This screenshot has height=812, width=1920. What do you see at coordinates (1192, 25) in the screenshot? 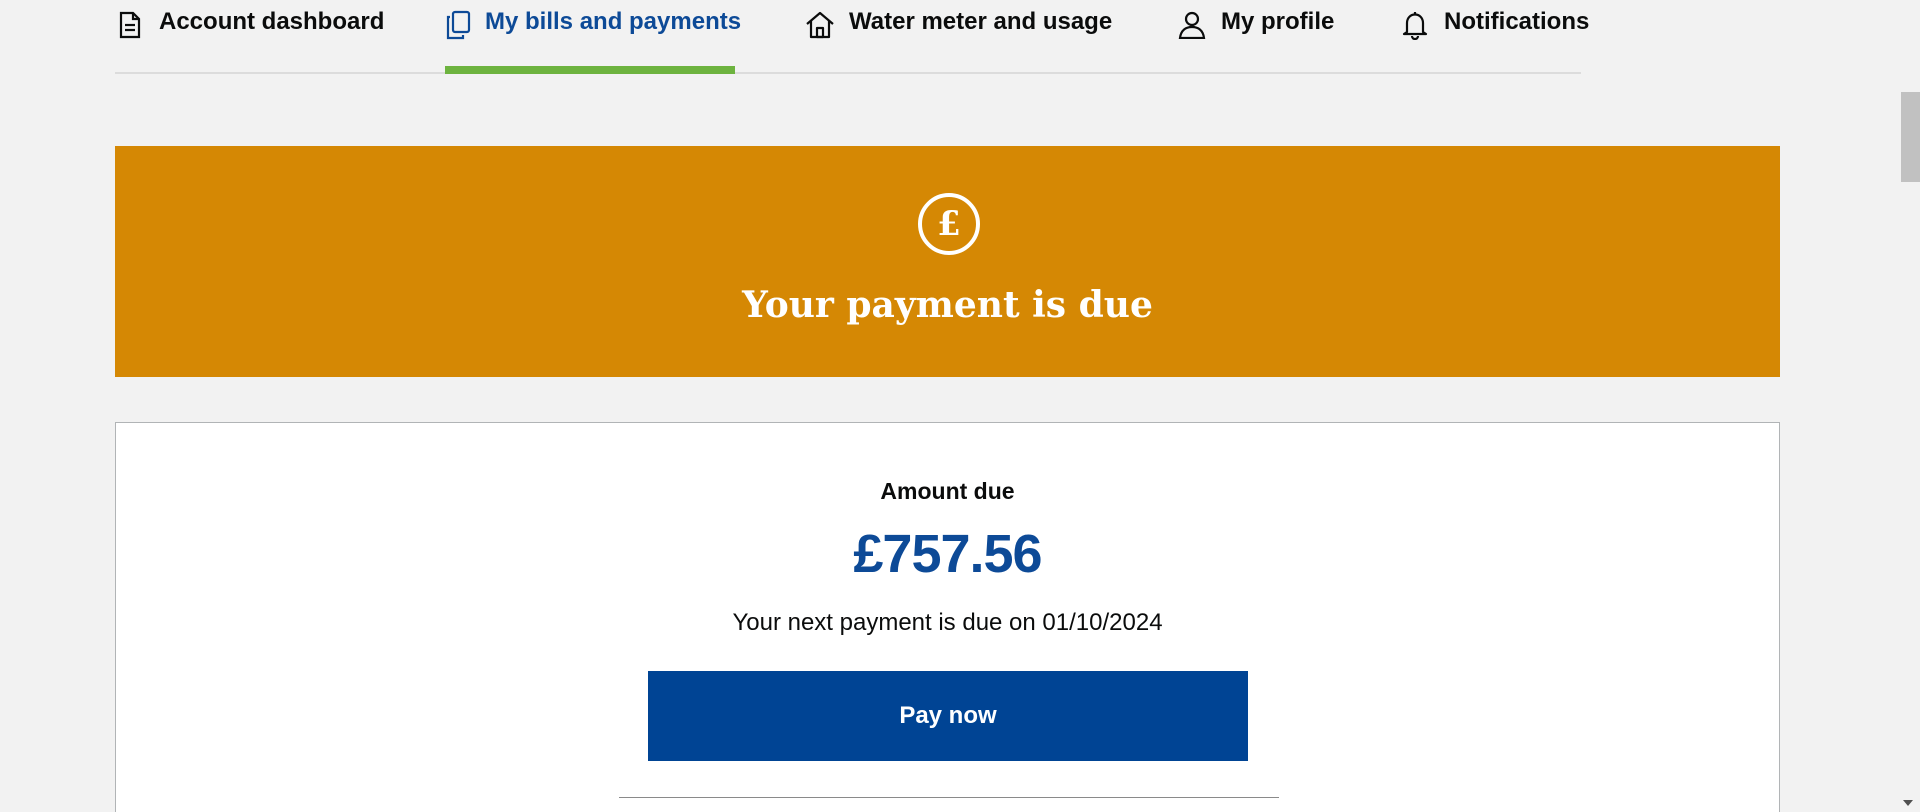
I see `user-icon` at bounding box center [1192, 25].